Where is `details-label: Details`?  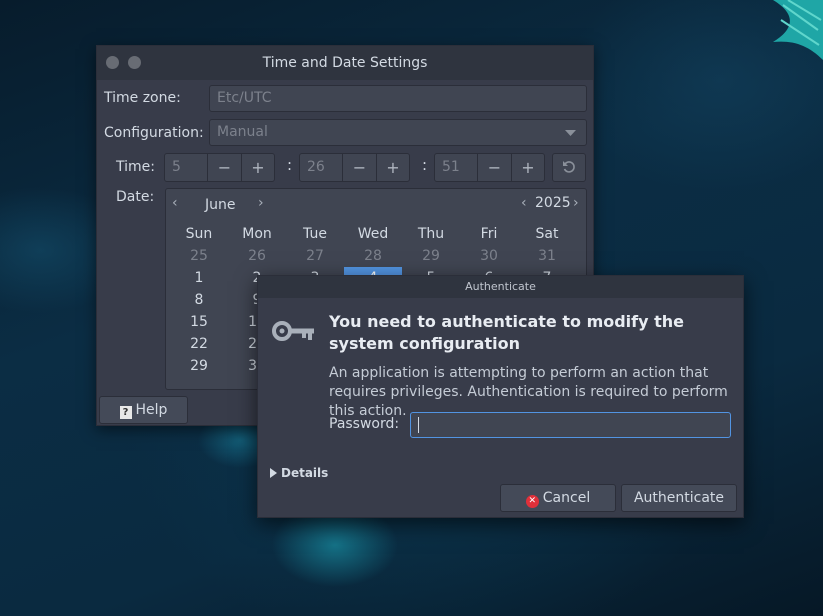 details-label: Details is located at coordinates (305, 473).